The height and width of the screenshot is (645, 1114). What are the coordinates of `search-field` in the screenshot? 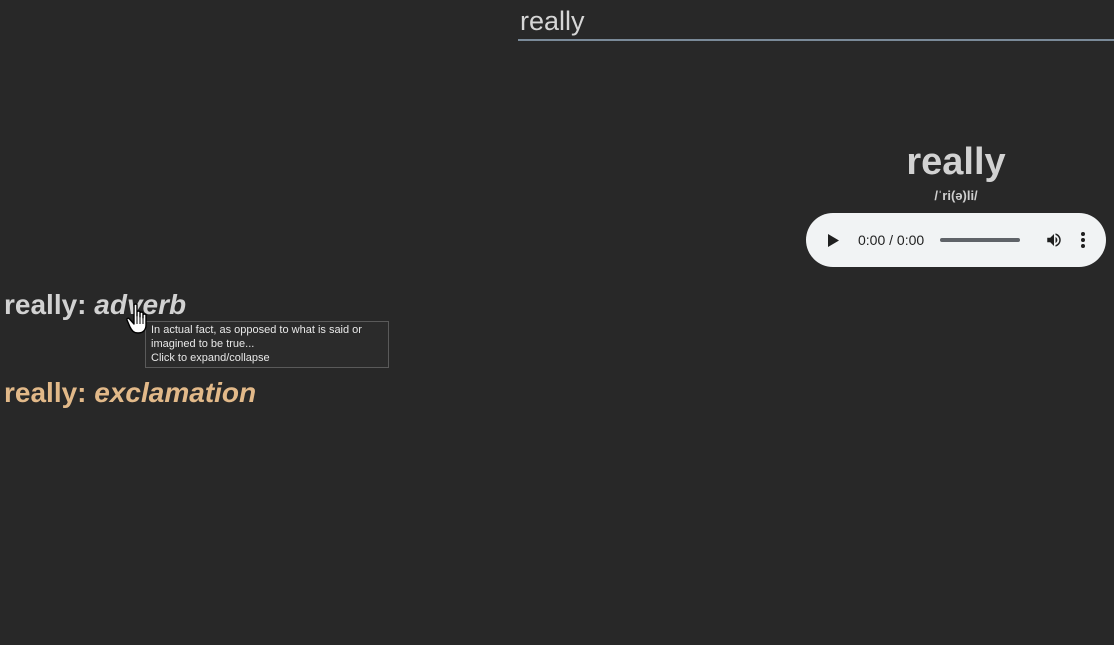 It's located at (816, 20).